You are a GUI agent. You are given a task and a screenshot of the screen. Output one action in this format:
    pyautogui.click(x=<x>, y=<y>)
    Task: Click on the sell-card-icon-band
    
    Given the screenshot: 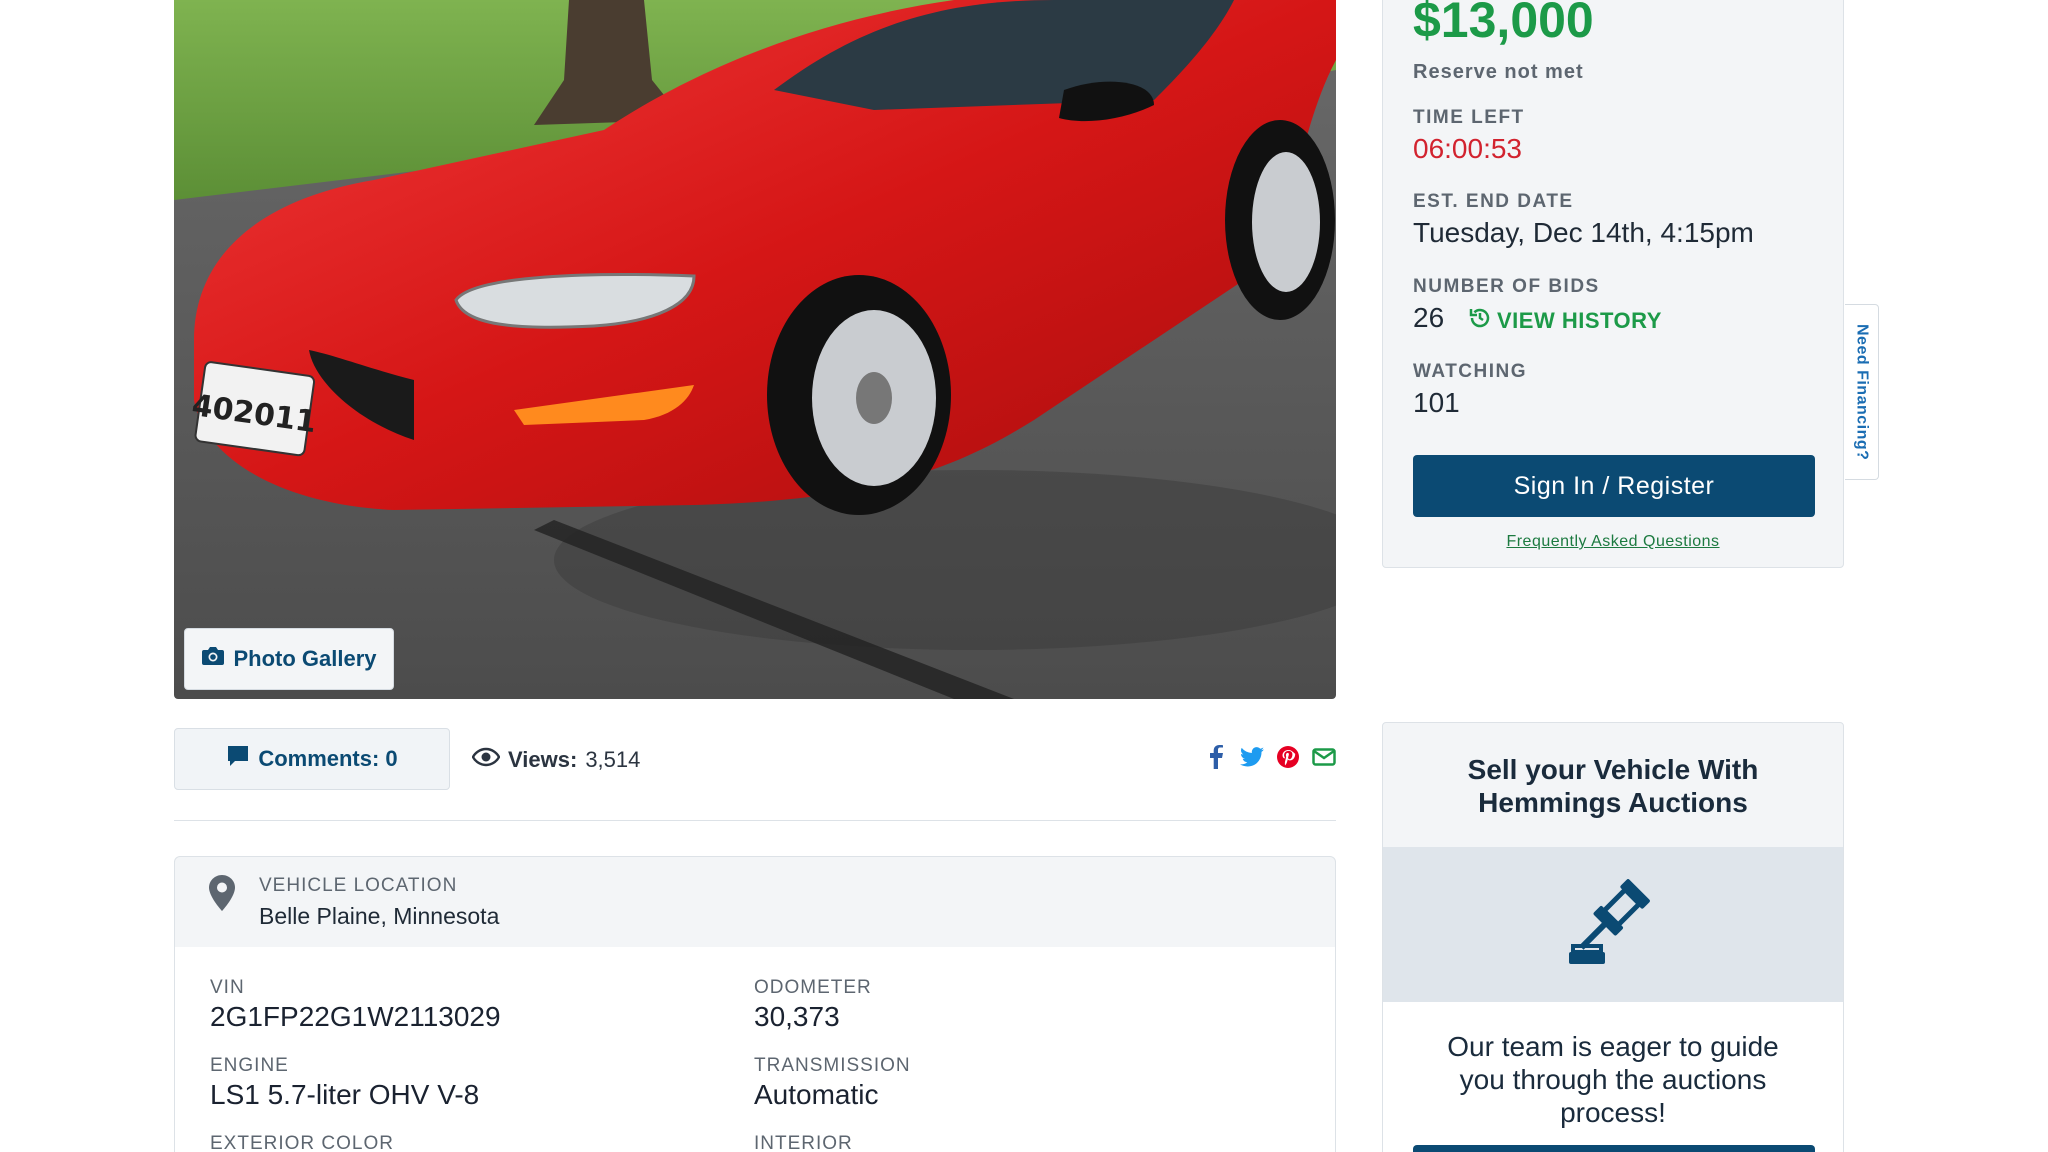 What is the action you would take?
    pyautogui.click(x=1613, y=924)
    